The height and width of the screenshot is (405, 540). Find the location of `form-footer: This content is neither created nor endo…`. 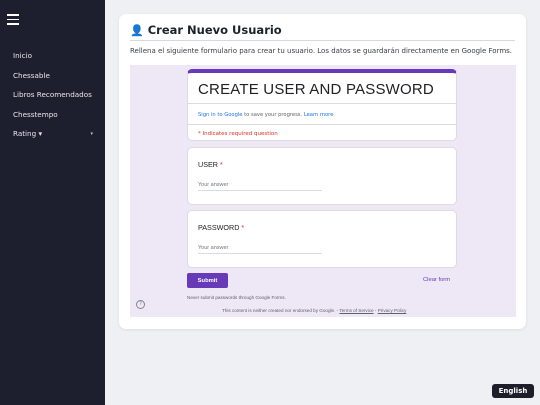

form-footer: This content is neither created nor endo… is located at coordinates (314, 310).